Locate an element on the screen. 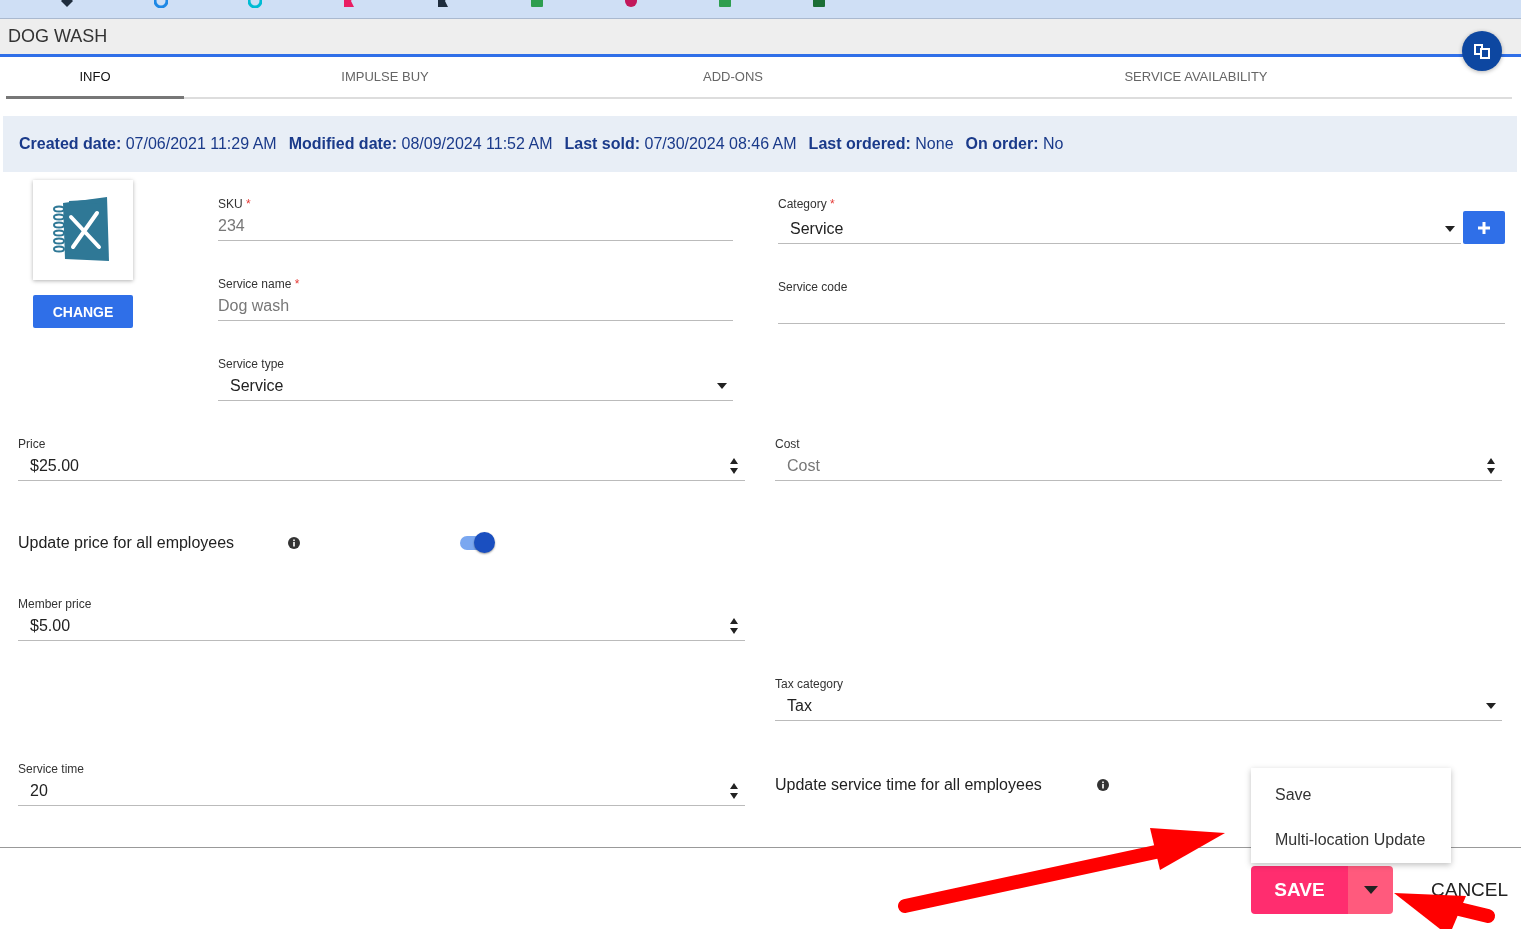 Image resolution: width=1521 pixels, height=929 pixels. save-options-button is located at coordinates (1370, 890).